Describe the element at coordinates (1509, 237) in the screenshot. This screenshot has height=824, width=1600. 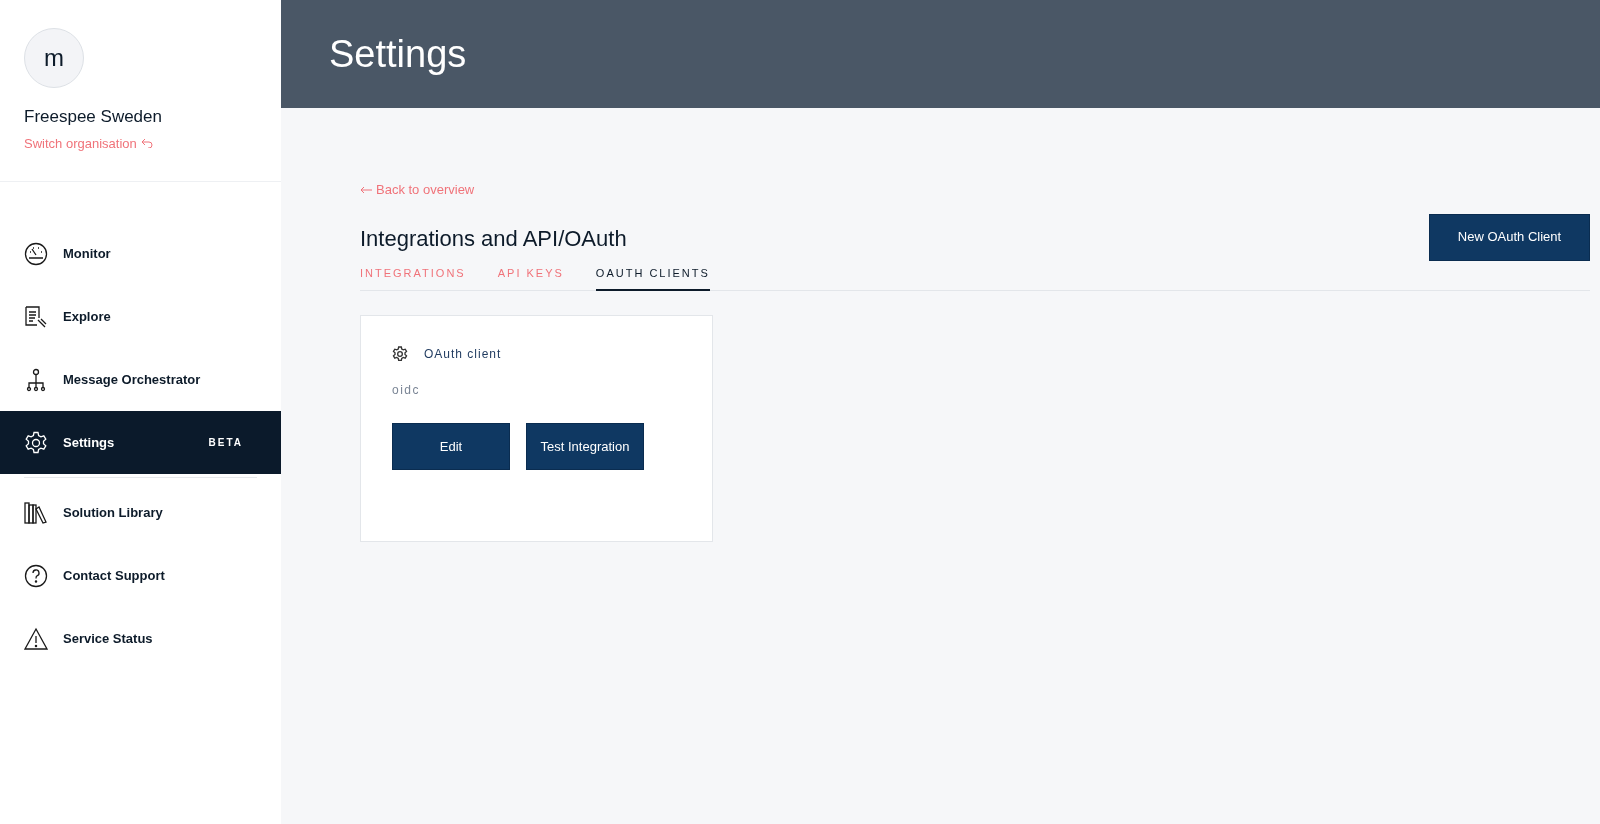
I see `new-oauth-client-button: New OAuth Client` at that location.